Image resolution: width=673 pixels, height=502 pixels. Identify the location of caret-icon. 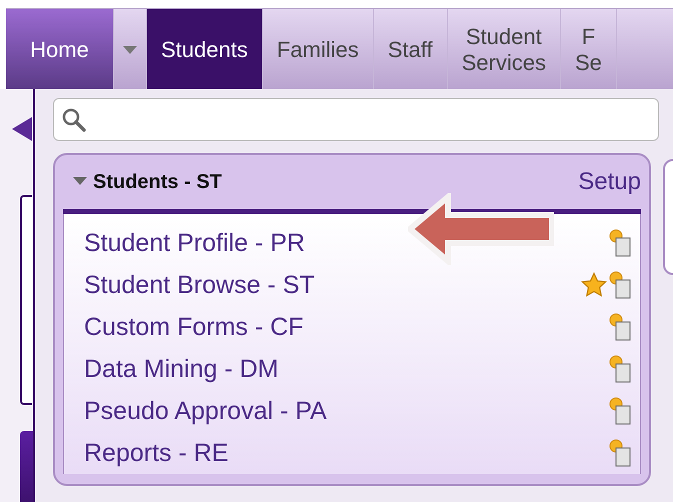
(130, 50).